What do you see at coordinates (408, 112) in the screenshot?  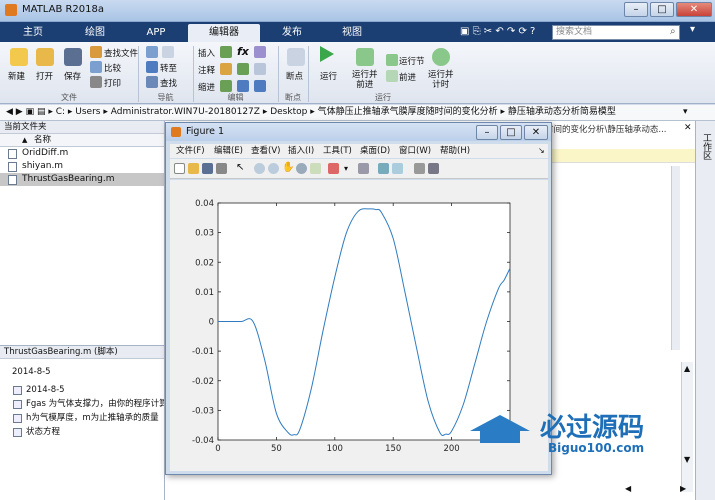 I see `breadcrumb-item: 气体静压止推轴承气膜厚度随时间的变化分析` at bounding box center [408, 112].